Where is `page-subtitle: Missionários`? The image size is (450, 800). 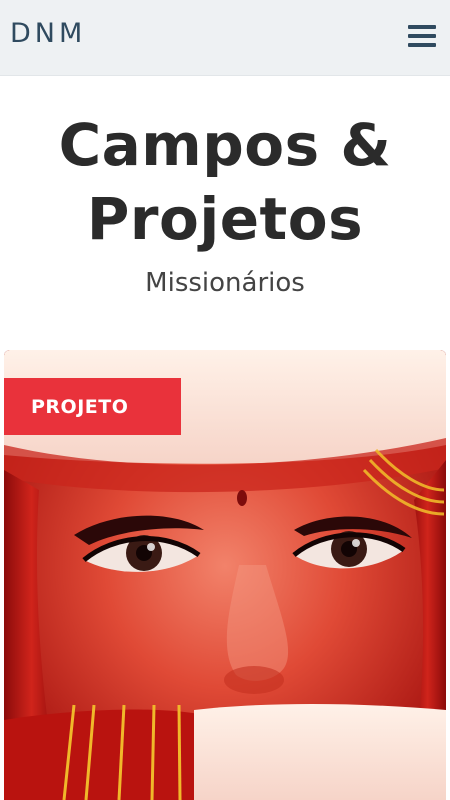 page-subtitle: Missionários is located at coordinates (225, 283).